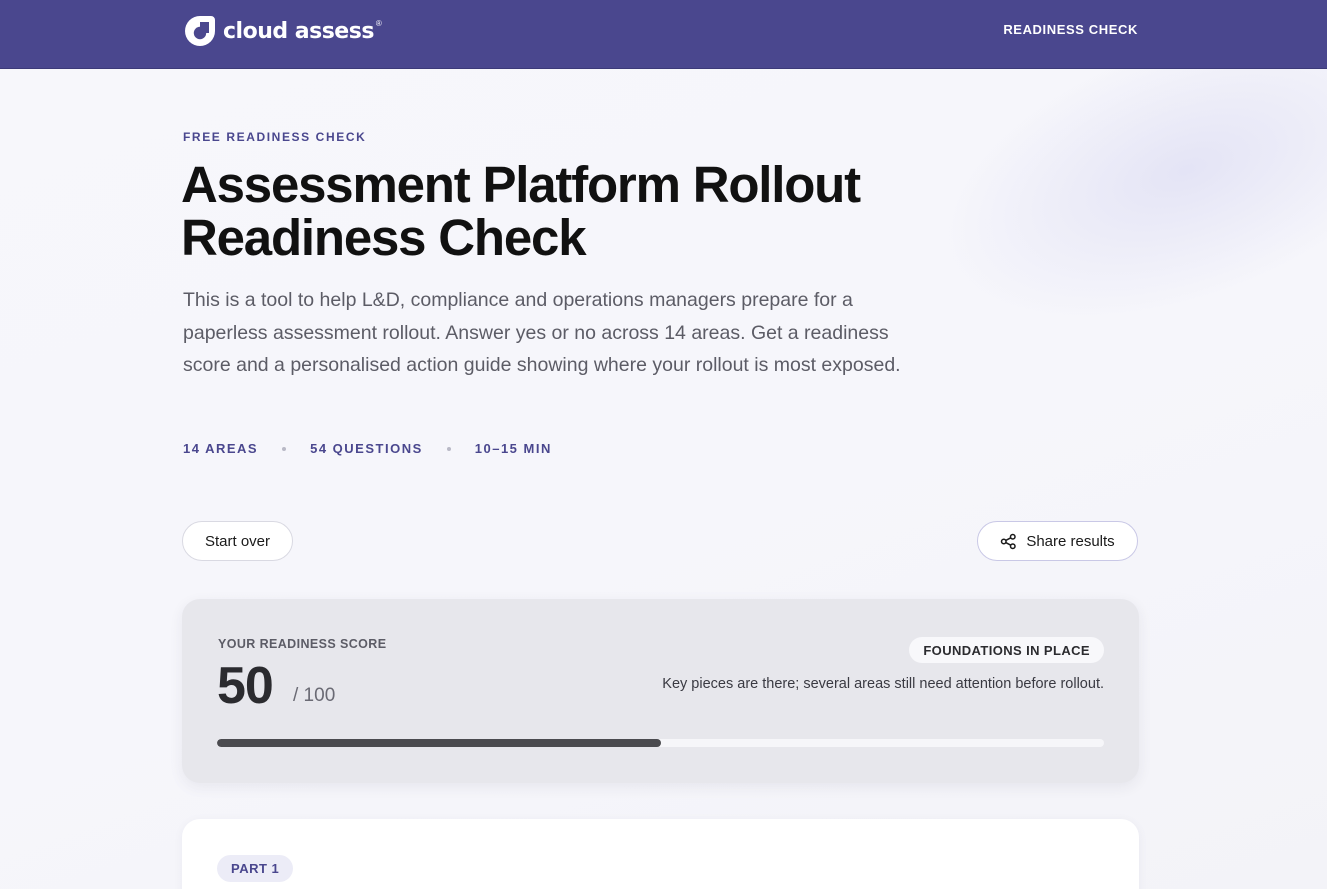  I want to click on score-progress-bar, so click(660, 743).